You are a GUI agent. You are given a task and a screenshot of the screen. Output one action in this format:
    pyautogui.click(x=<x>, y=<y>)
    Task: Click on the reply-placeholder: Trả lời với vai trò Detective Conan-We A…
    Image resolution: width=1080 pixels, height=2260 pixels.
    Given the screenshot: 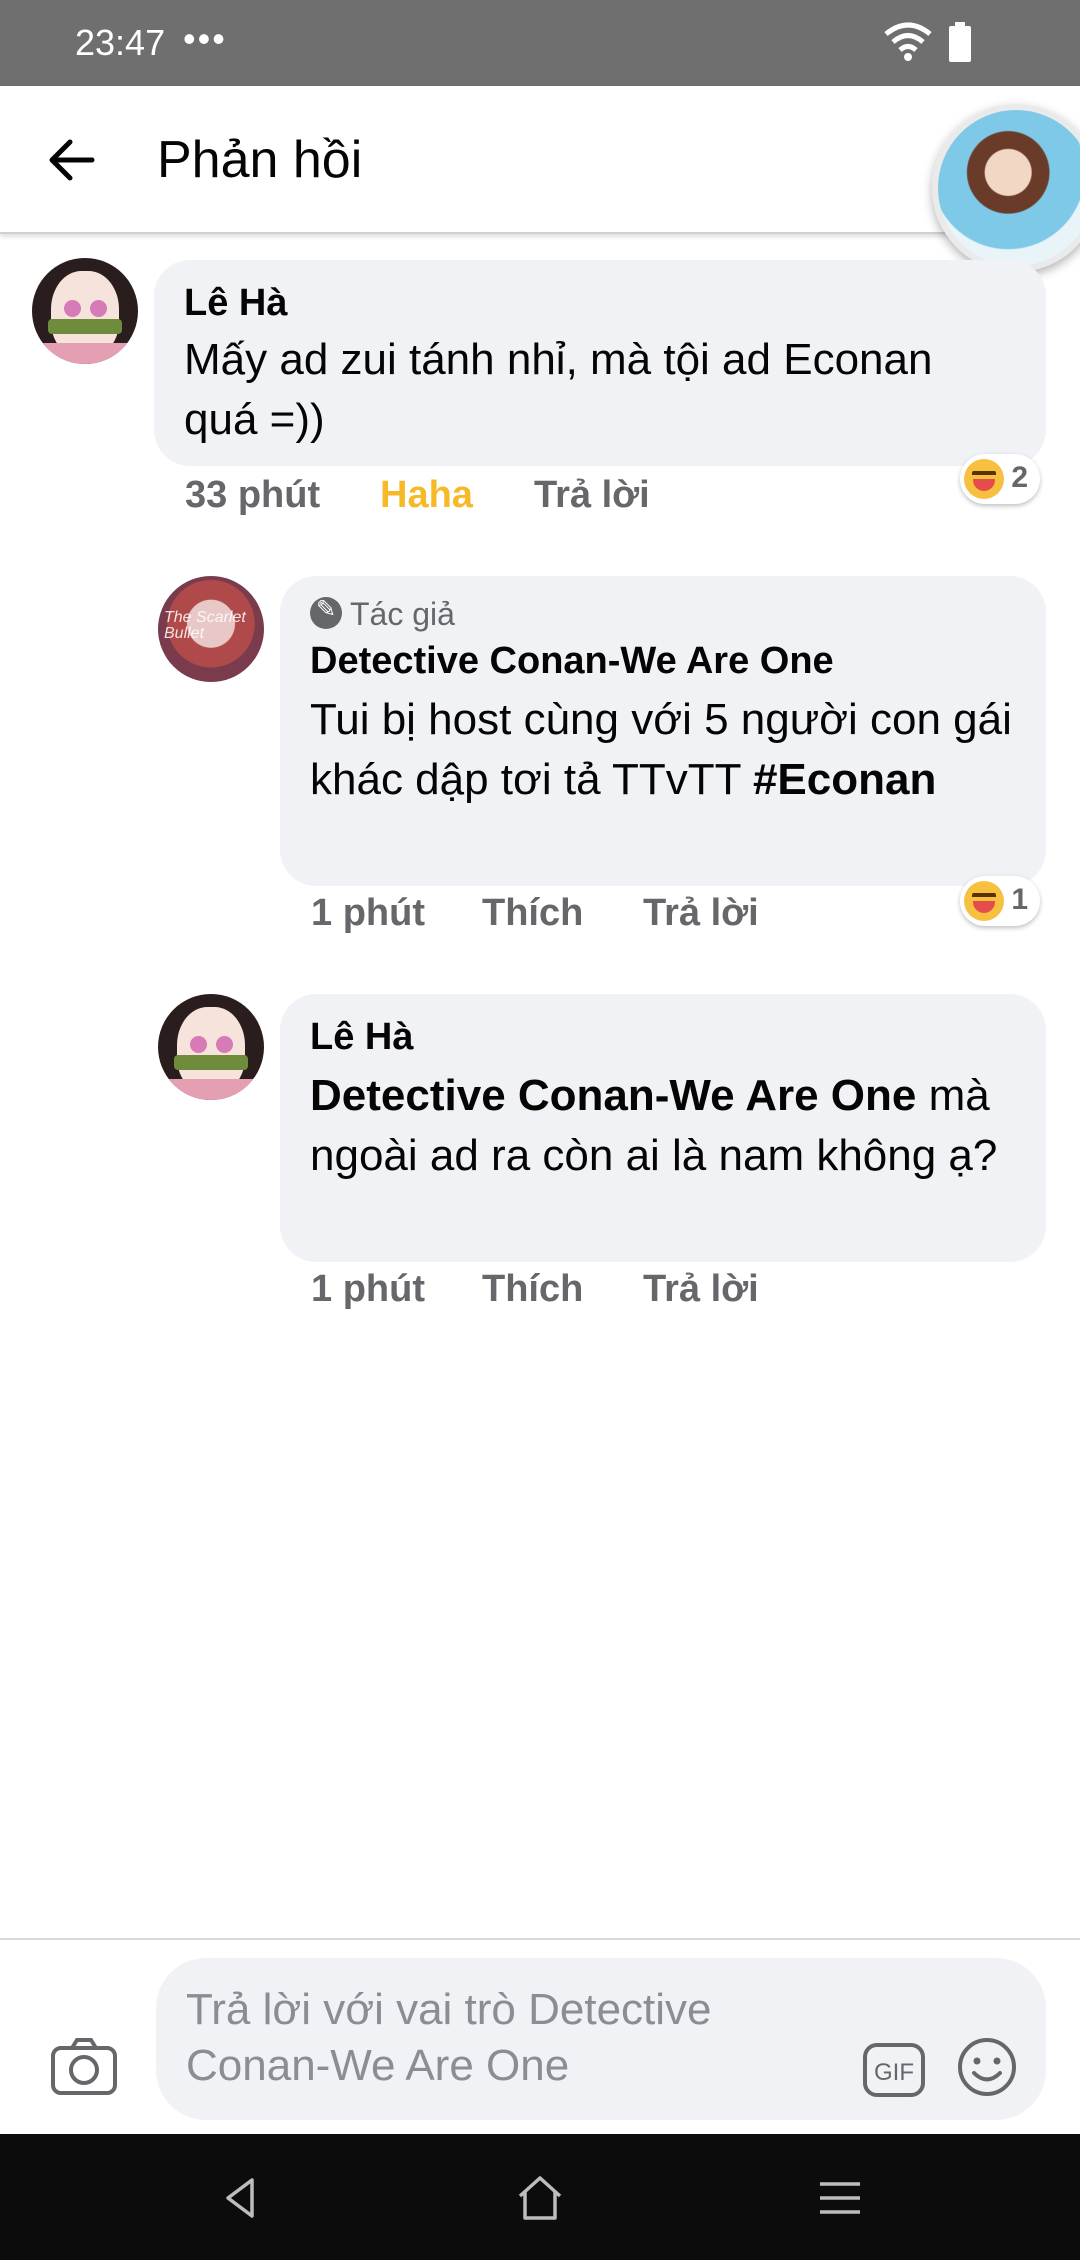 What is the action you would take?
    pyautogui.click(x=449, y=2037)
    